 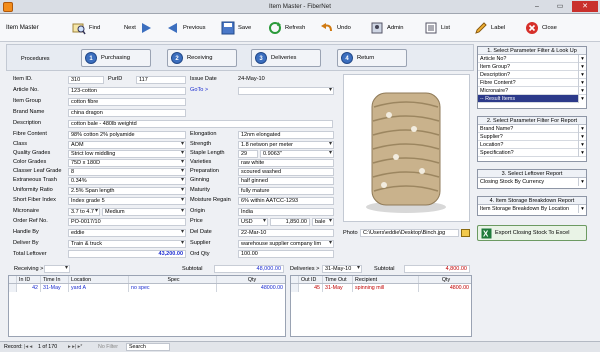 I want to click on deldate-field: 22-Mar-10, so click(x=286, y=233).